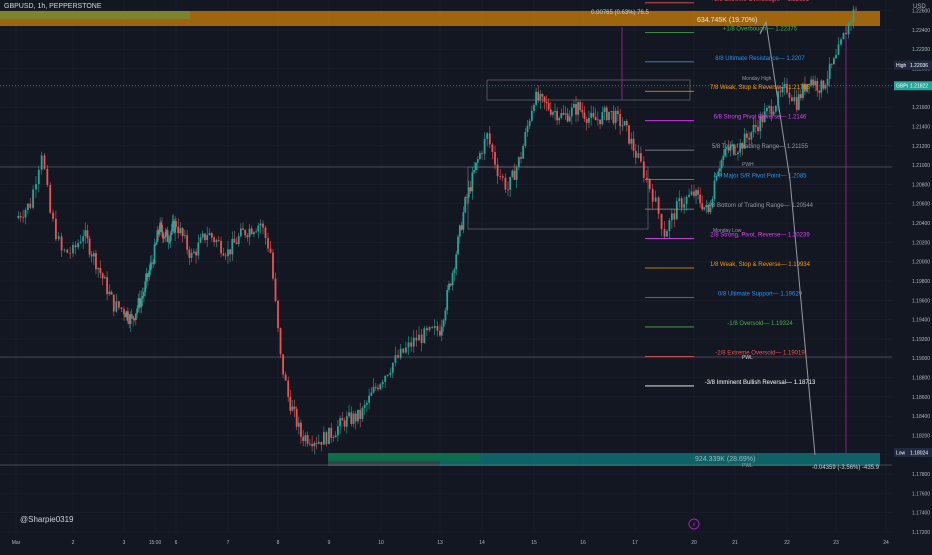 The height and width of the screenshot is (555, 932). Describe the element at coordinates (727, 20) in the screenshot. I see `top-zone-label: 634.745K (19.70%)` at that location.